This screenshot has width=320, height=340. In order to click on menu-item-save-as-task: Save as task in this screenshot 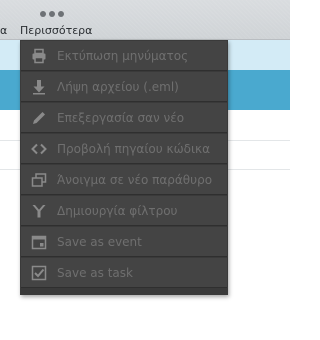, I will do `click(124, 273)`.